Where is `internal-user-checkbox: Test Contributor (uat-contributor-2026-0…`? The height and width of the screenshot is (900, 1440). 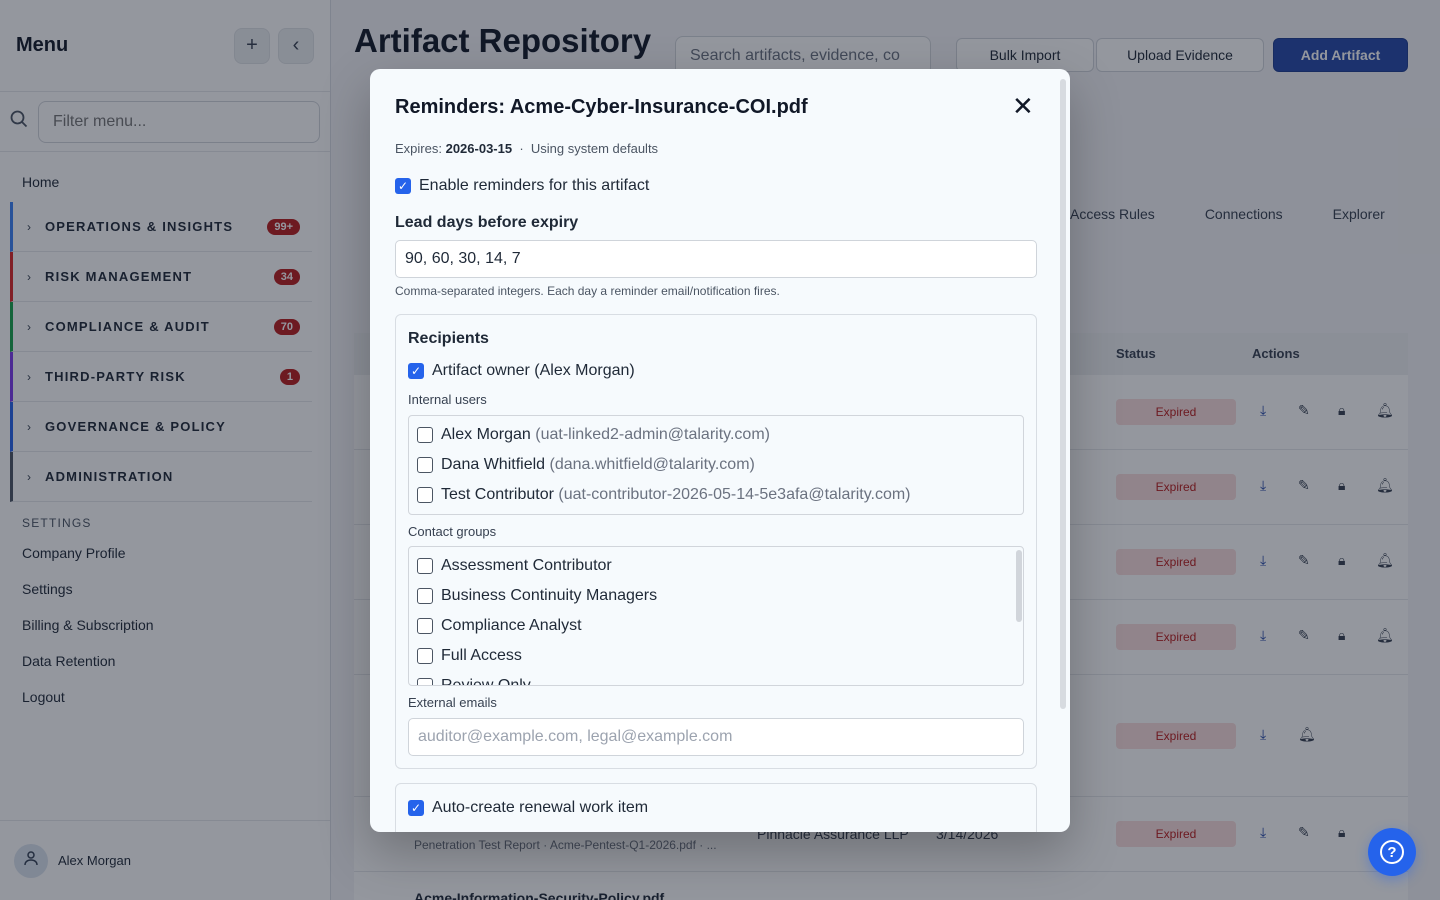 internal-user-checkbox: Test Contributor (uat-contributor-2026-0… is located at coordinates (664, 495).